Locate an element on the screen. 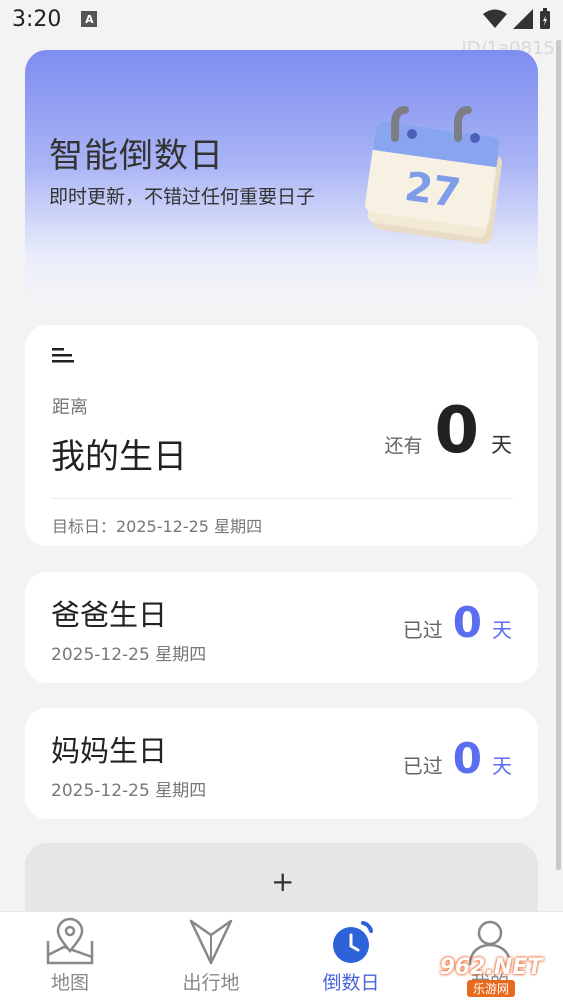  plus-icon: + is located at coordinates (283, 881).